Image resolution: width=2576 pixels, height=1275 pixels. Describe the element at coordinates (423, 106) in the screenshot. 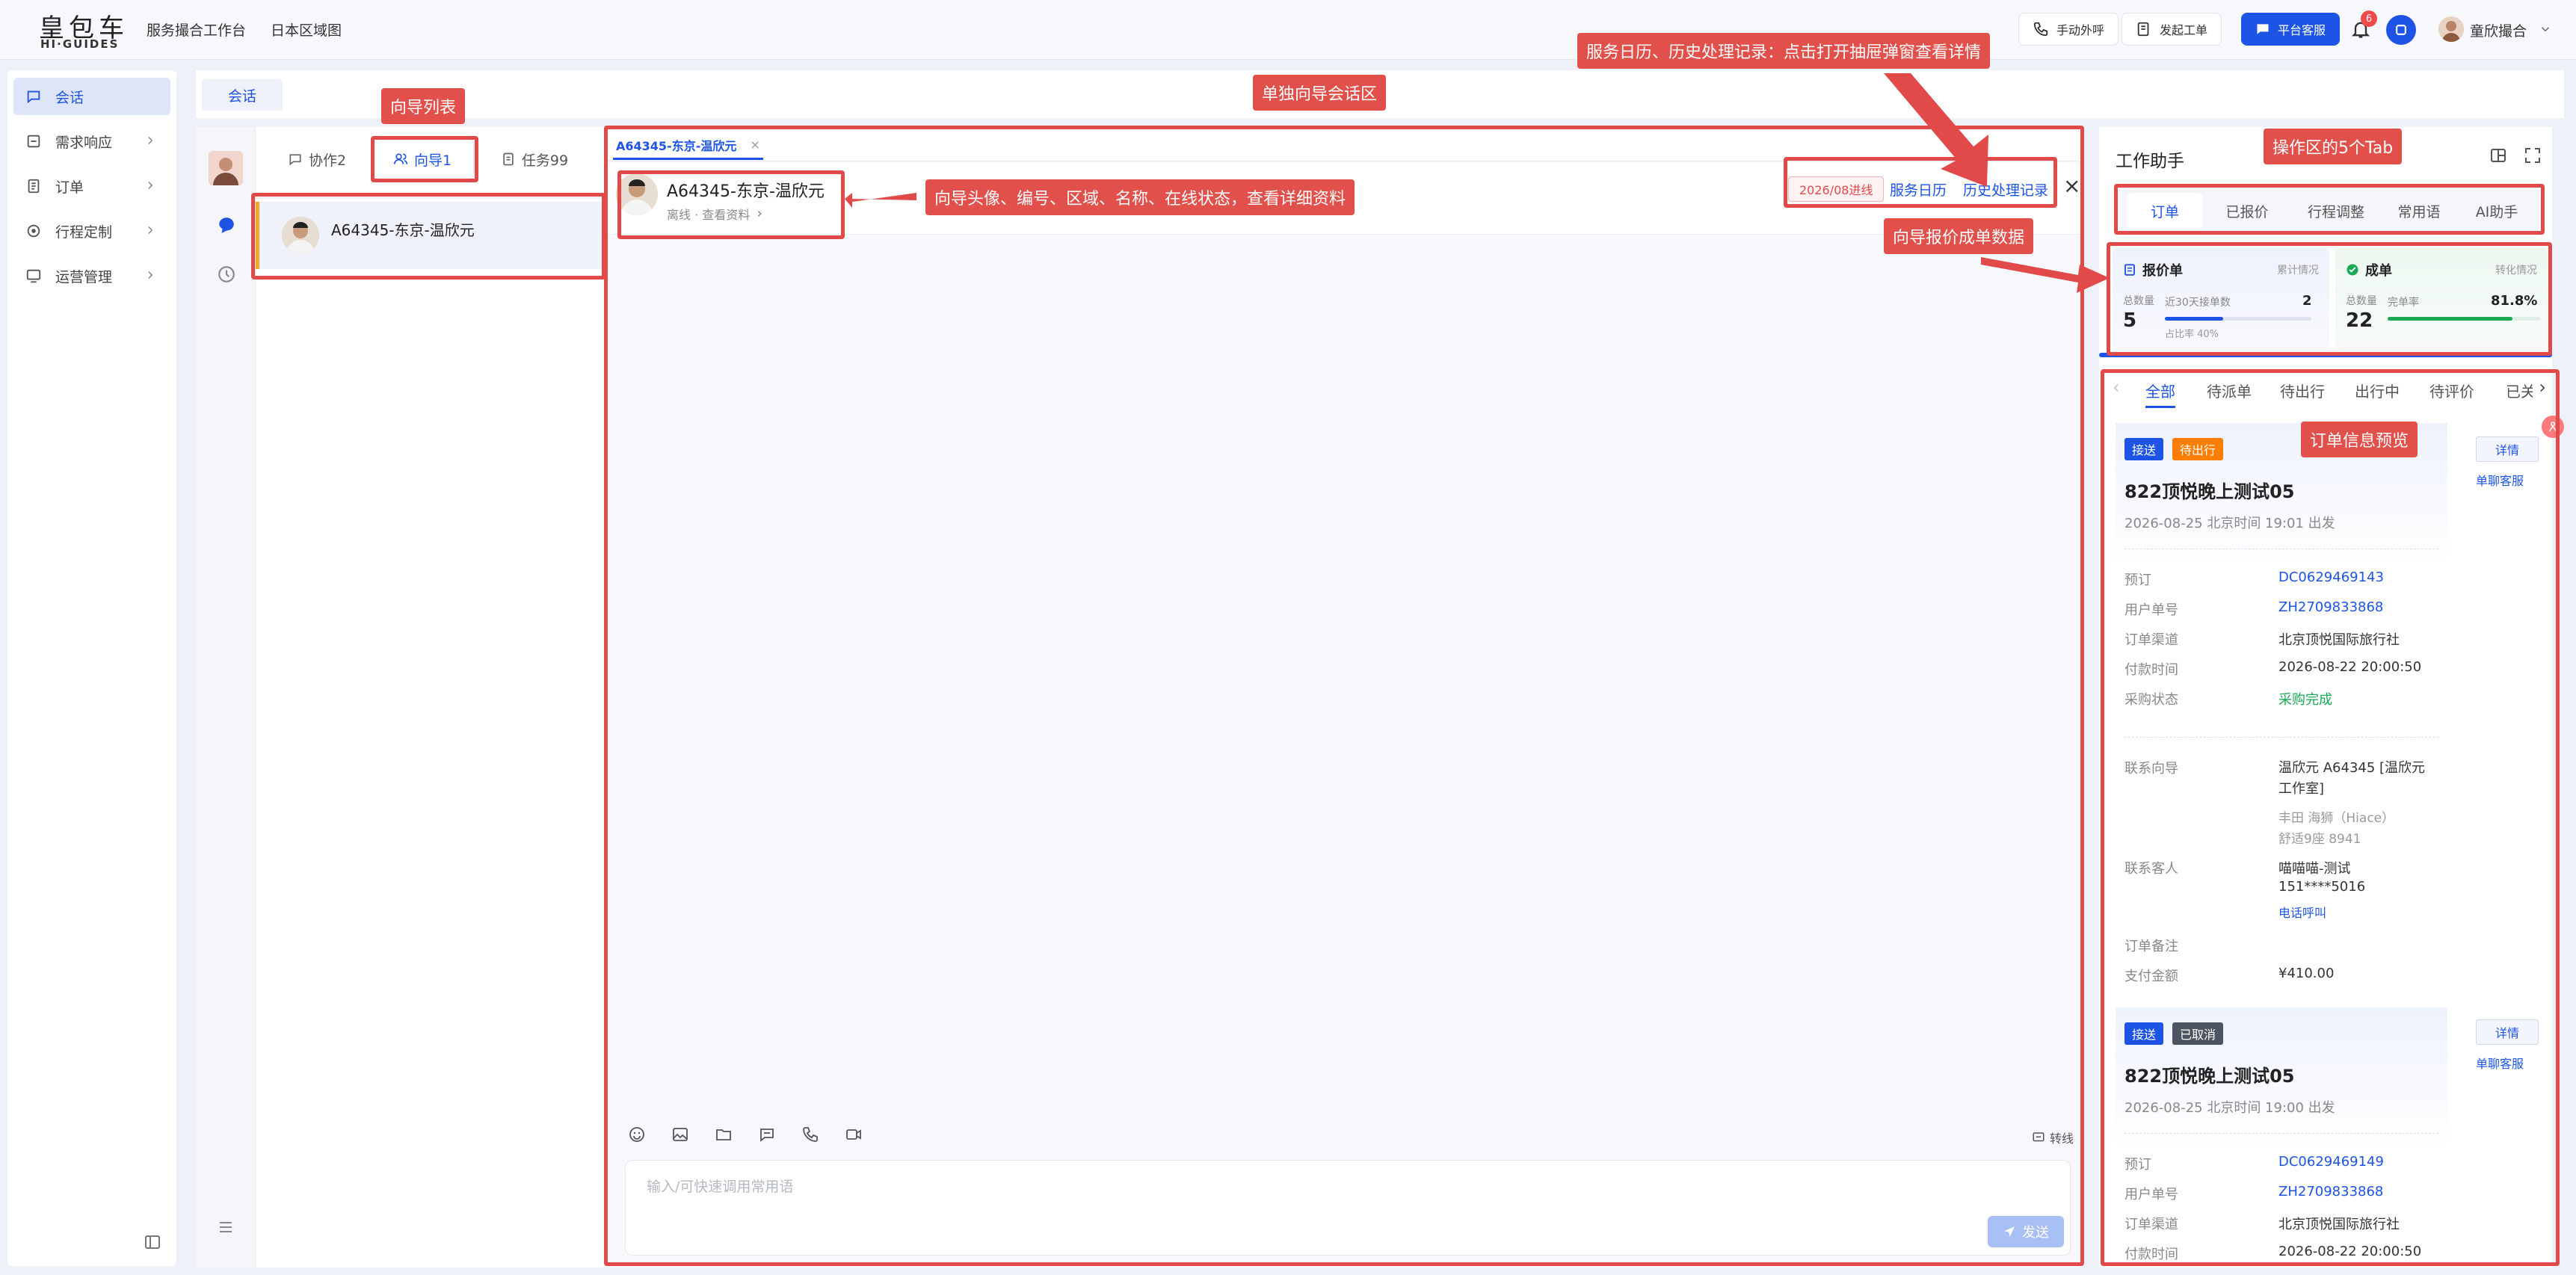

I see `annotation-guide-list: 向导列表` at that location.